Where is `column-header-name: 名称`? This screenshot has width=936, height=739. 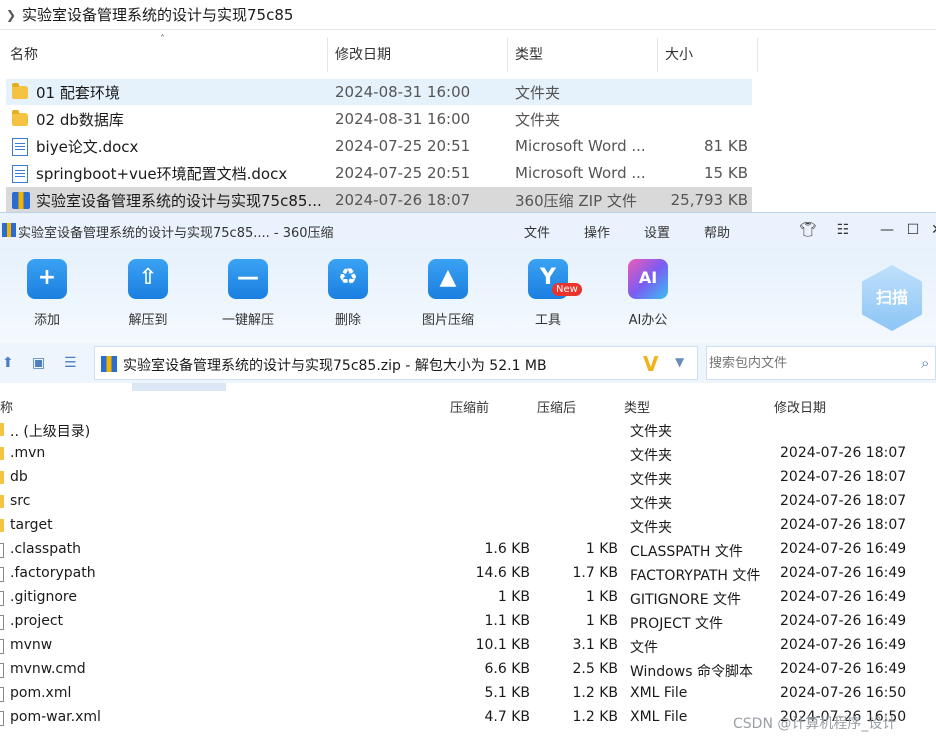 column-header-name: 名称 is located at coordinates (24, 55).